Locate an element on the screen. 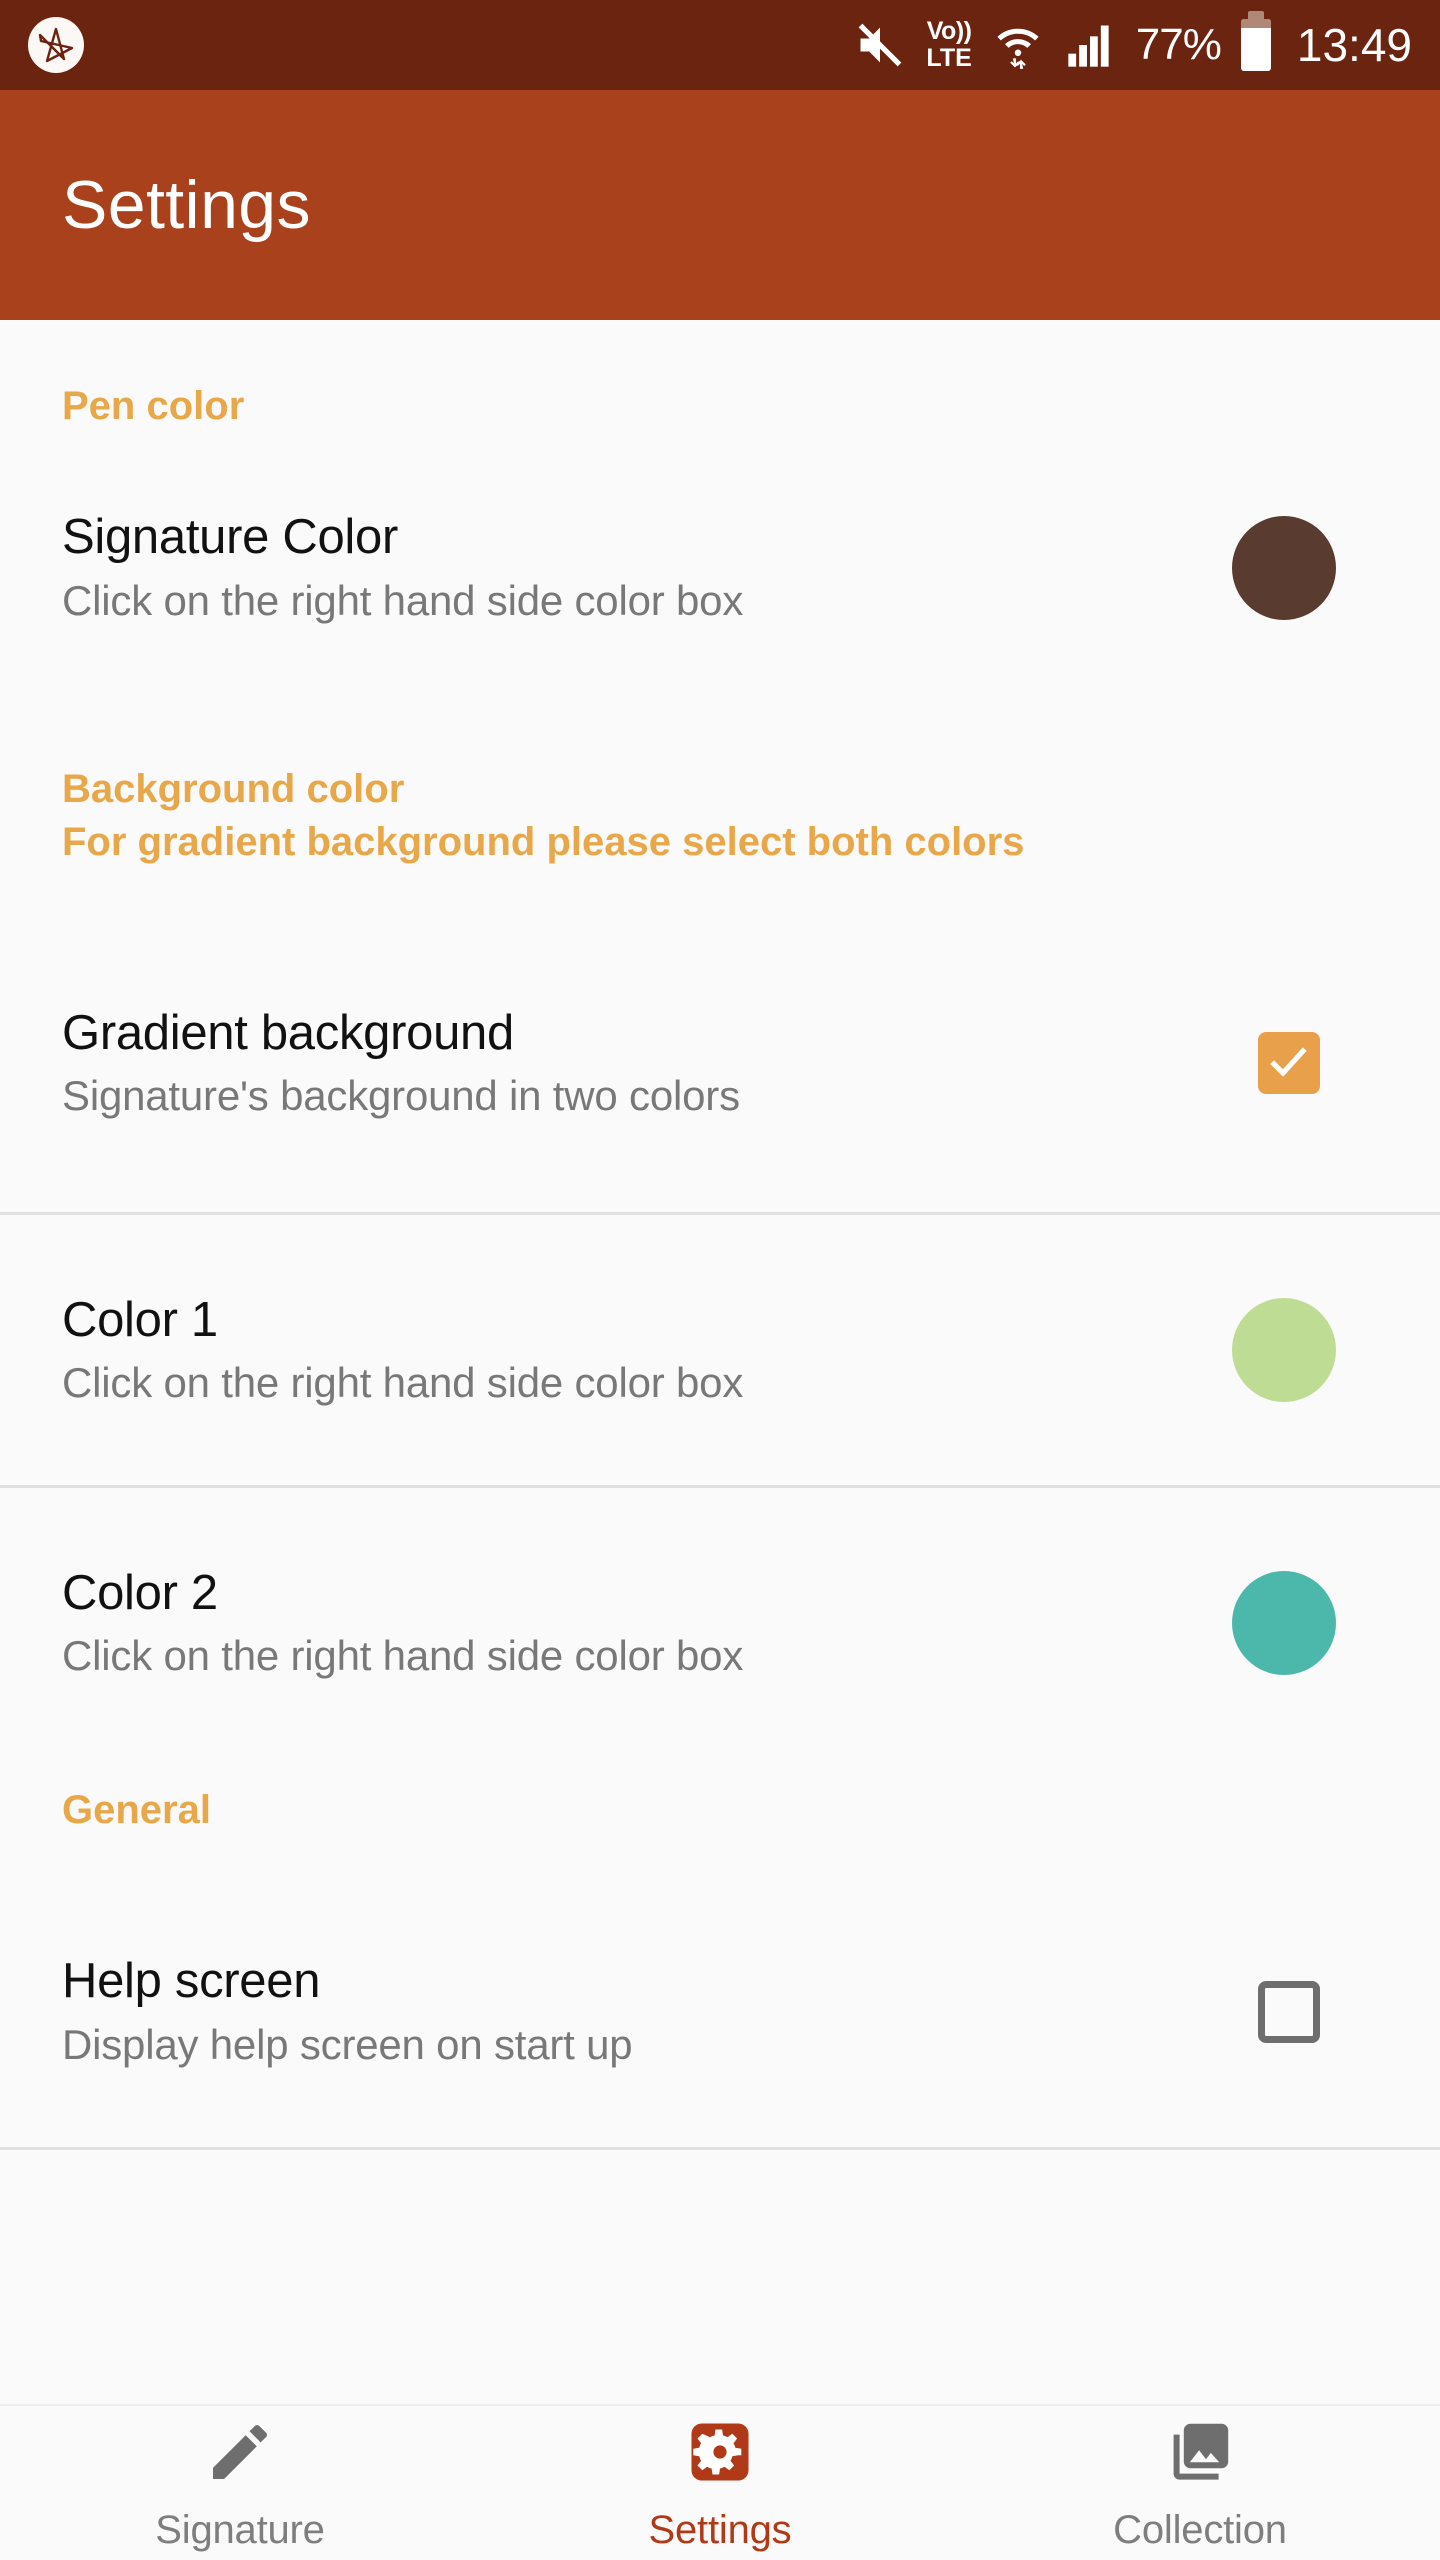  clock-label: 13:49 is located at coordinates (1354, 45).